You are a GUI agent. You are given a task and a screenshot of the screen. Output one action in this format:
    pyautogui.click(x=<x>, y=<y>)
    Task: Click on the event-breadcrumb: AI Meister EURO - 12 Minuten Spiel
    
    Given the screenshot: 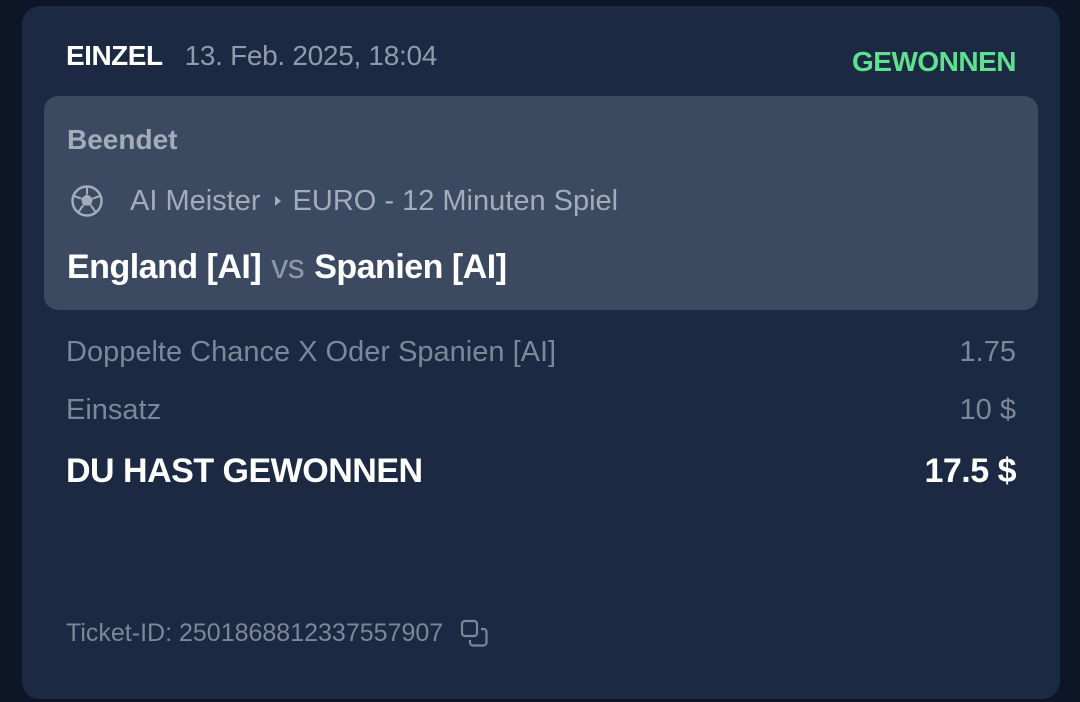 What is the action you would take?
    pyautogui.click(x=344, y=201)
    